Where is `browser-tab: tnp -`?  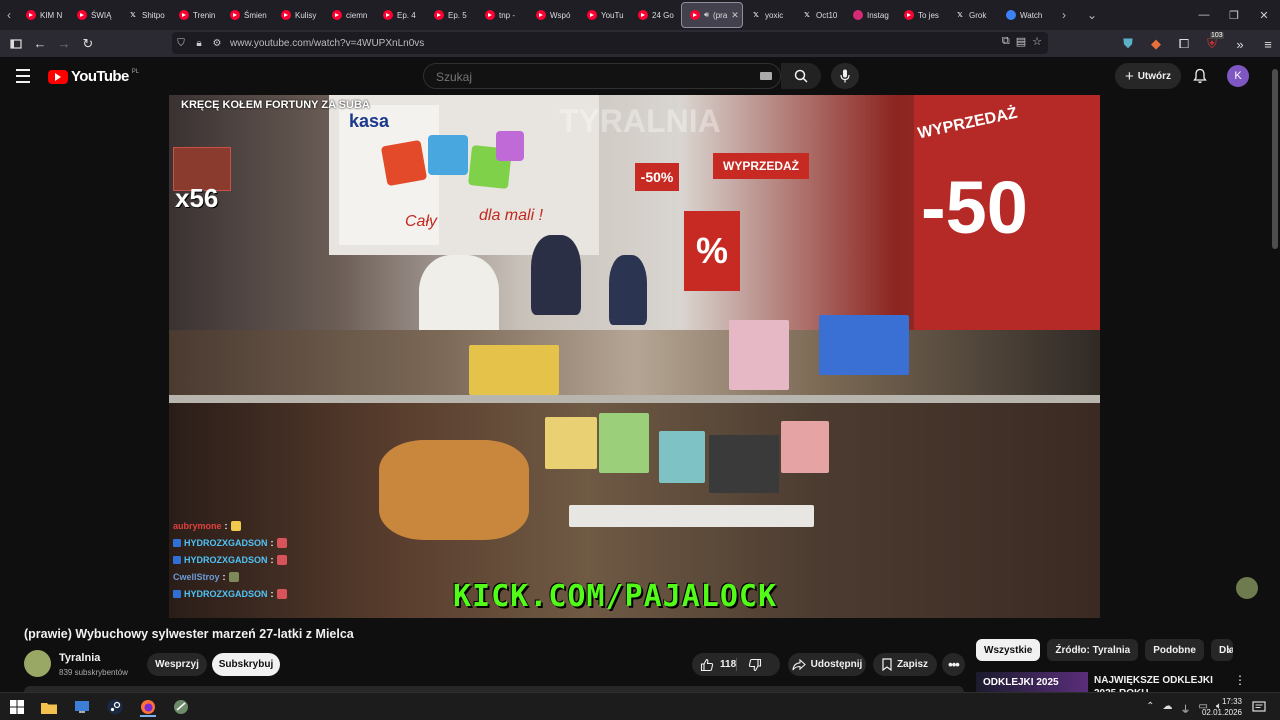
browser-tab: tnp - is located at coordinates (502, 15).